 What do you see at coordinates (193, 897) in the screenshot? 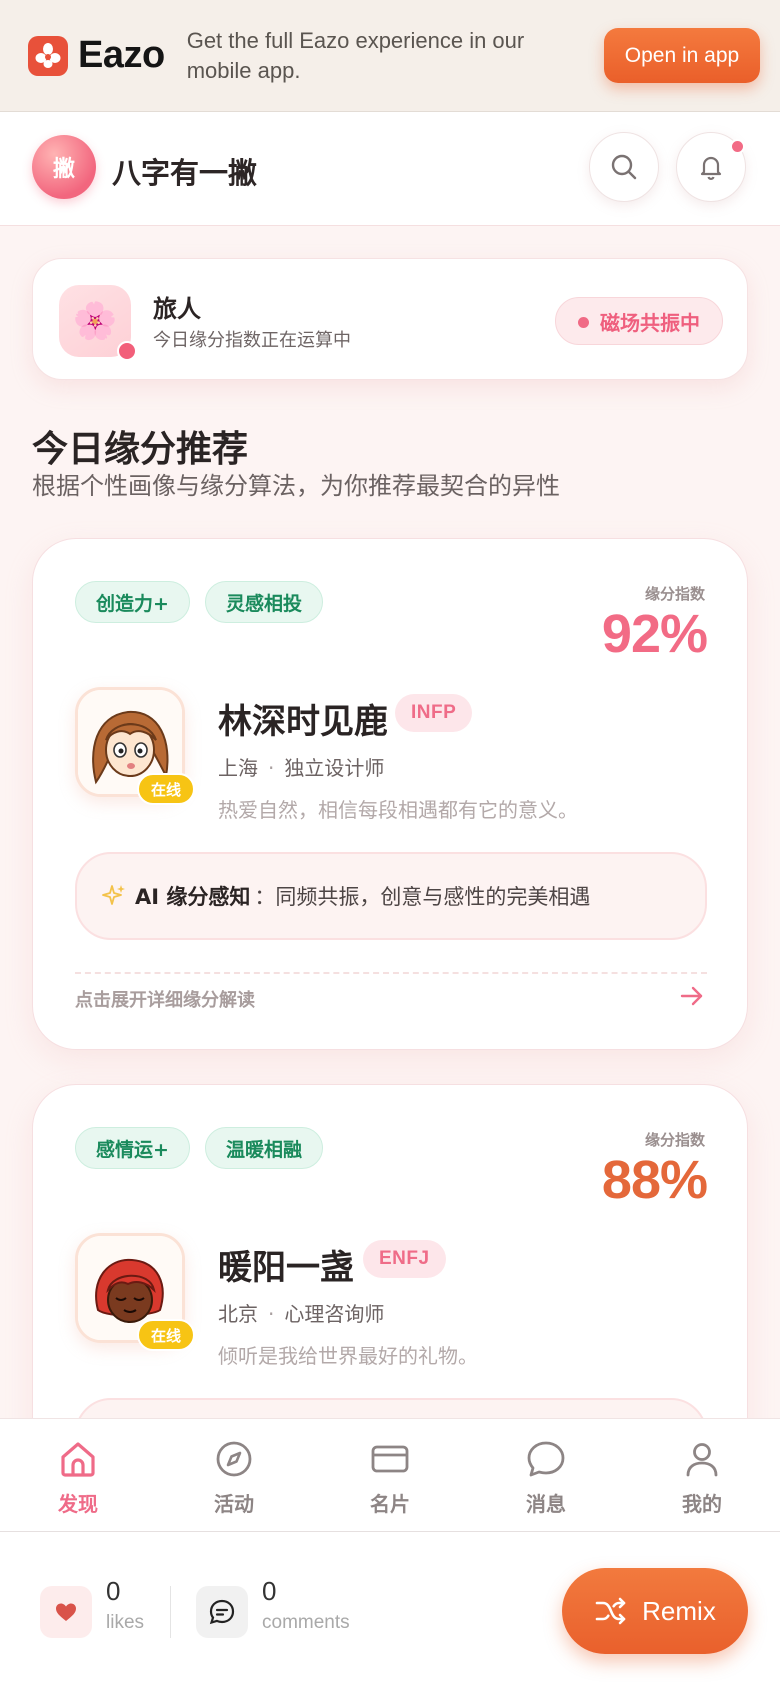
I see `ai-insight-label: AI 缘分感知` at bounding box center [193, 897].